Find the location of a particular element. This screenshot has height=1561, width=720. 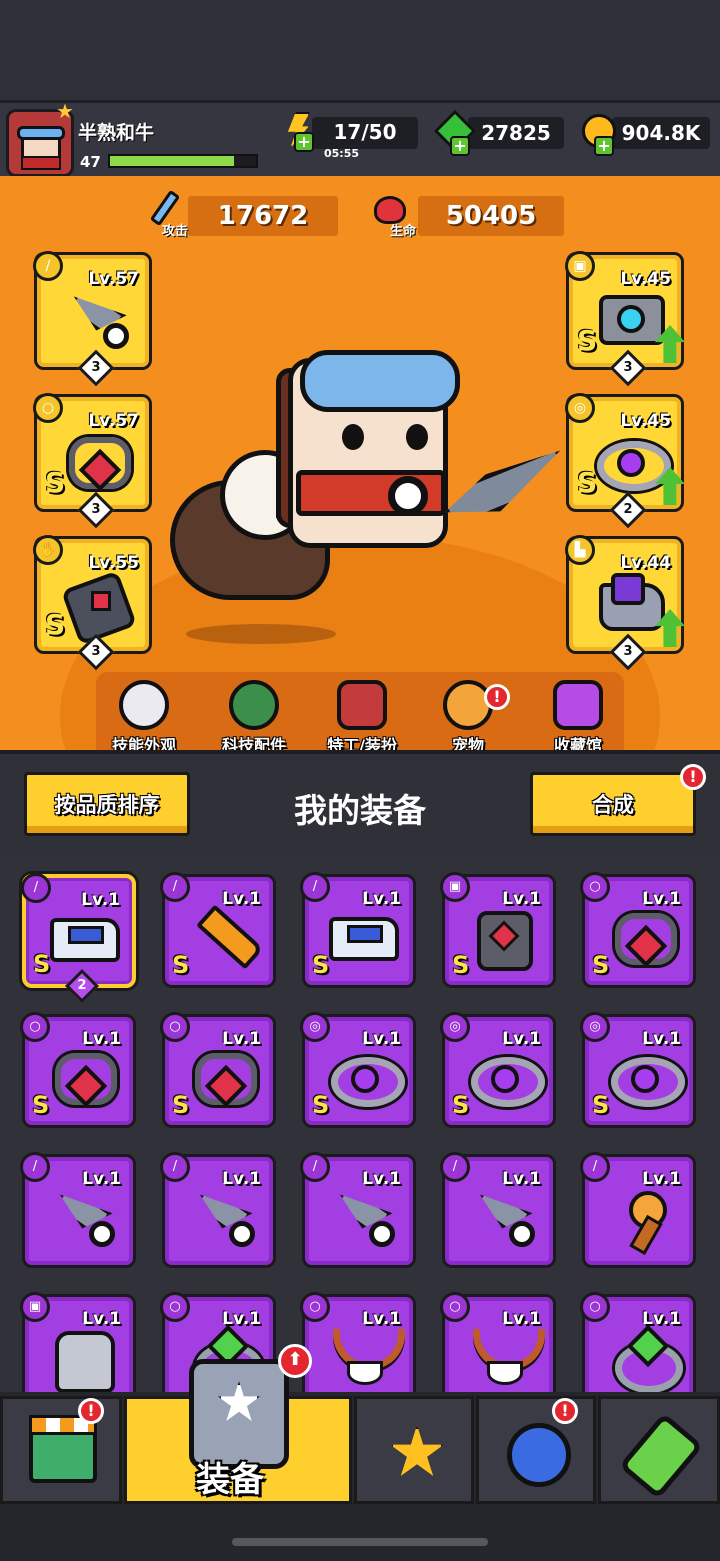

feature-nav: 技能外观 科技配件 特工/装扮 宠物 收藏馆 is located at coordinates (360, 713).